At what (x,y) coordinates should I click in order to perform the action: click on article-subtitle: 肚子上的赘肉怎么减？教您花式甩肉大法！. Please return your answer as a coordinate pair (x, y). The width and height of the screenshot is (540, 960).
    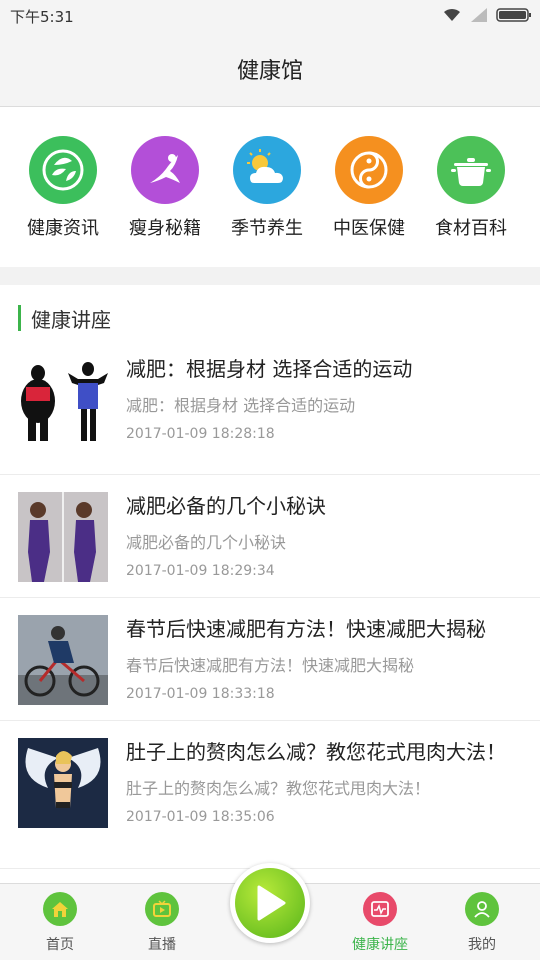
    Looking at the image, I should click on (278, 788).